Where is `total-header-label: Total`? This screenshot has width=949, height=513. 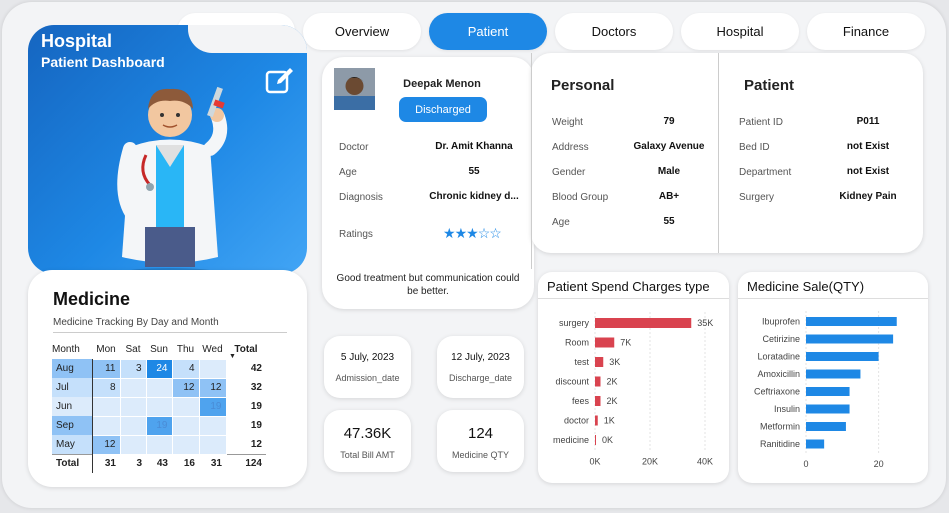
total-header-label: Total is located at coordinates (246, 349).